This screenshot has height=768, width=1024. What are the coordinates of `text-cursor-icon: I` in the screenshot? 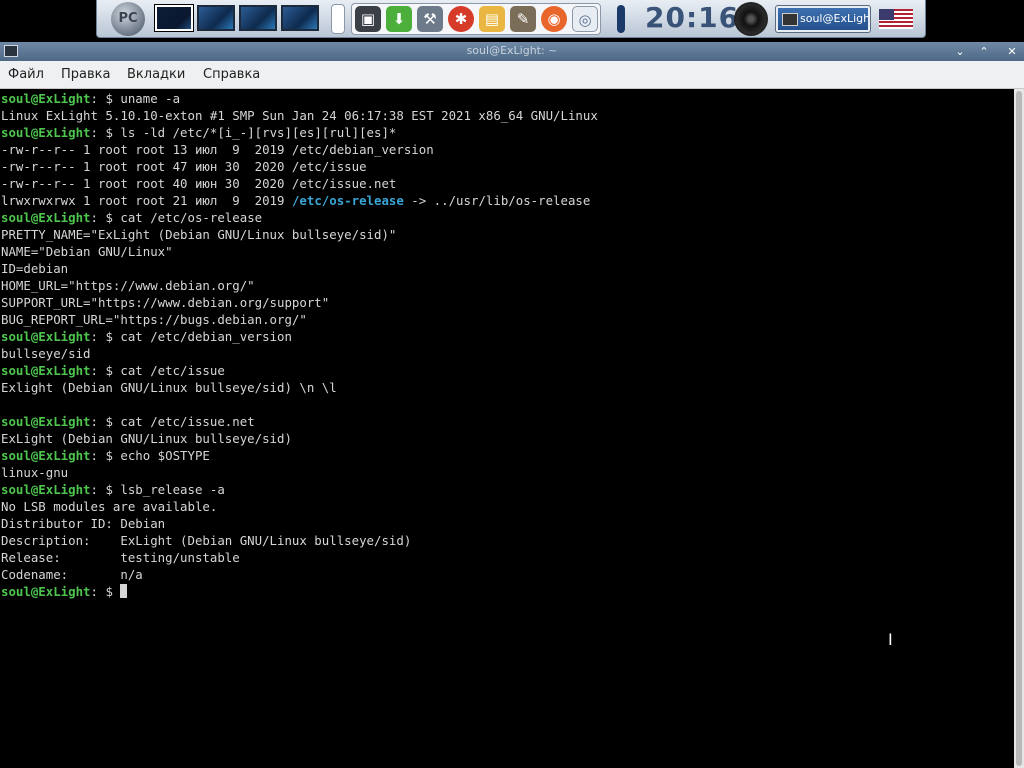 It's located at (890, 639).